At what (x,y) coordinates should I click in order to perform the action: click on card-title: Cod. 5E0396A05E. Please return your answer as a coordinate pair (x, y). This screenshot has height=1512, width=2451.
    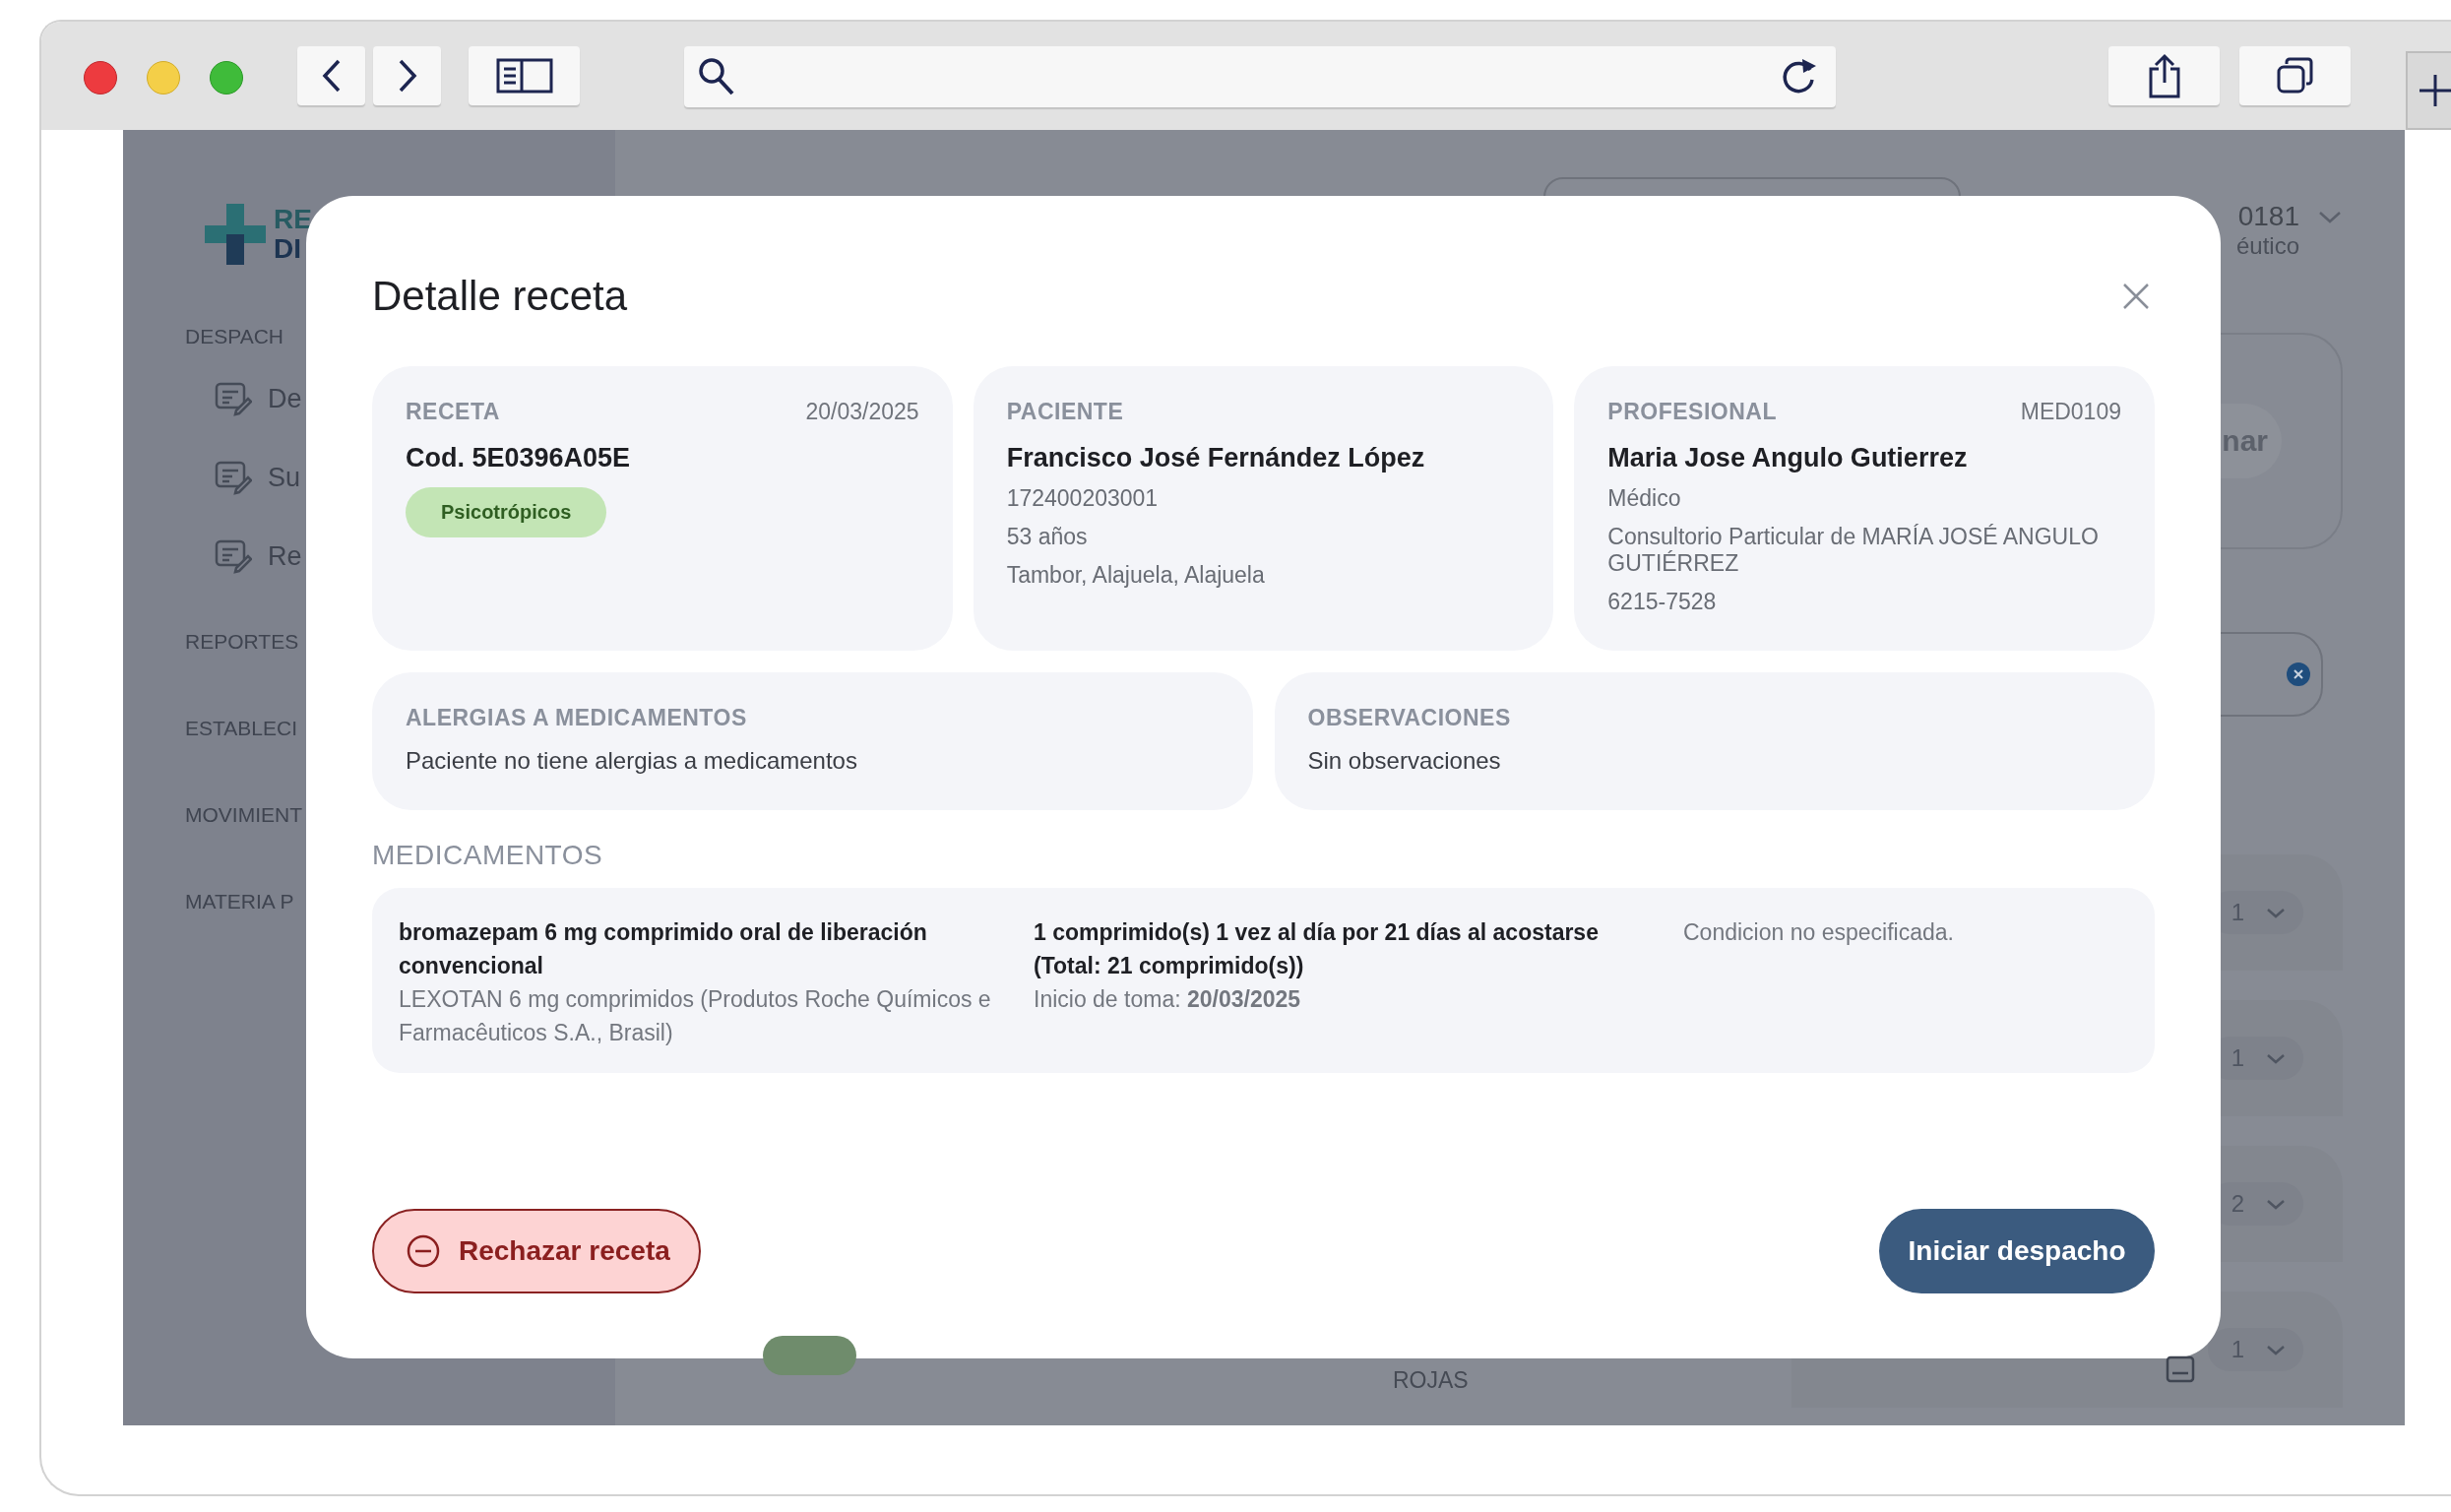
    Looking at the image, I should click on (518, 458).